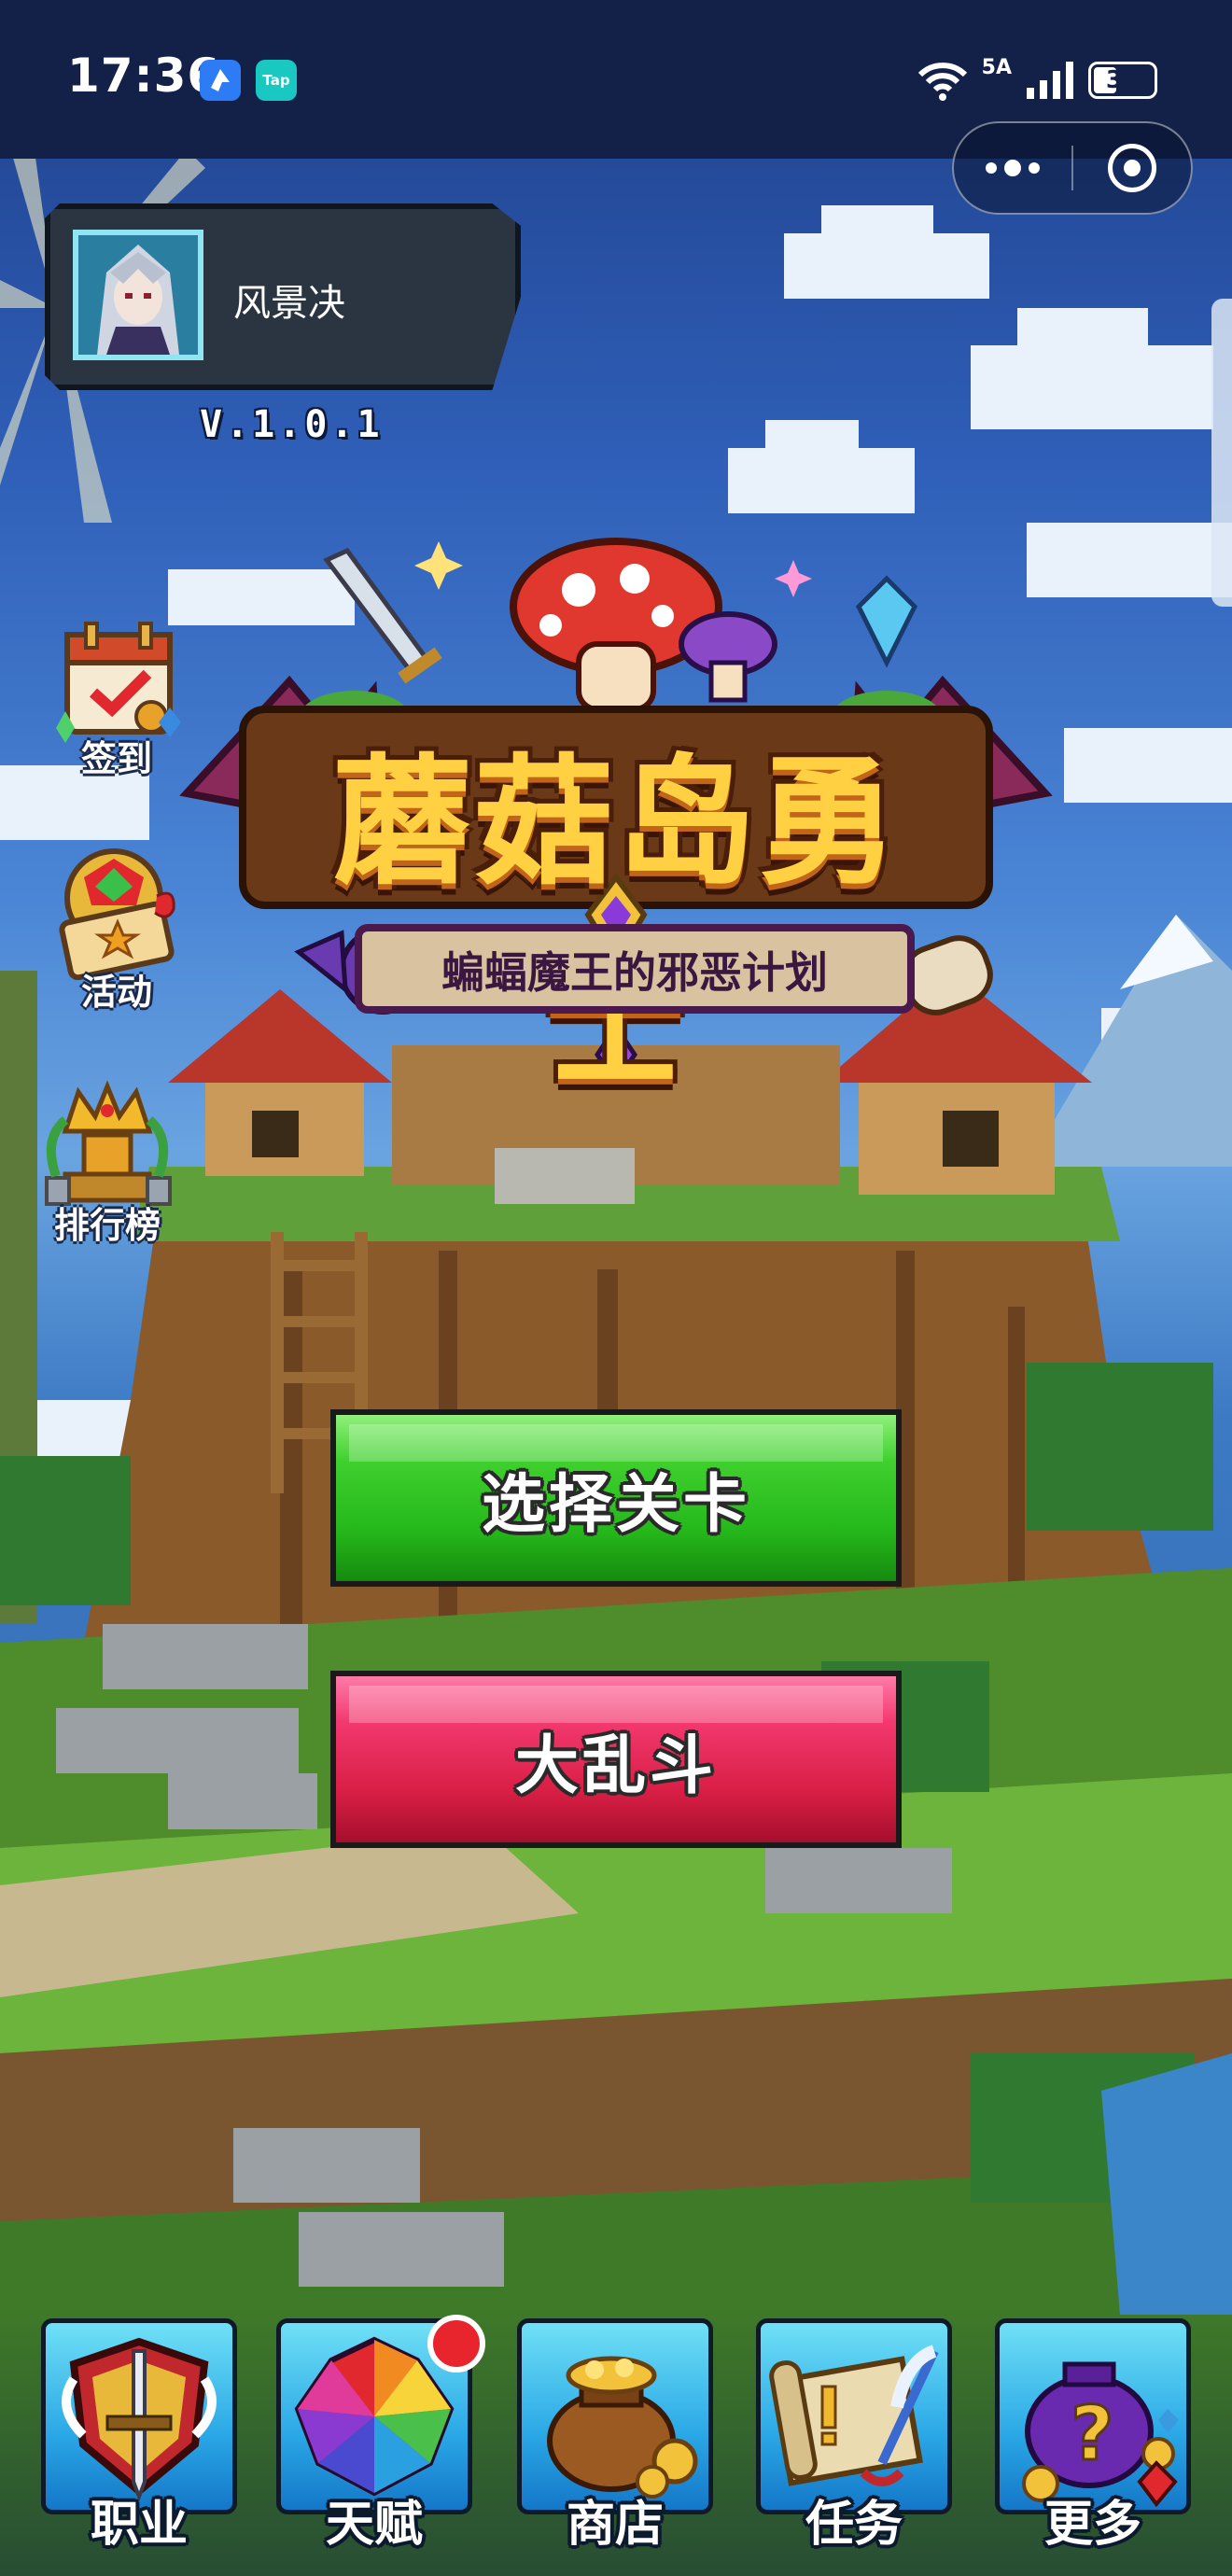 This screenshot has width=1232, height=2576. I want to click on nav-label: 任务, so click(854, 2525).